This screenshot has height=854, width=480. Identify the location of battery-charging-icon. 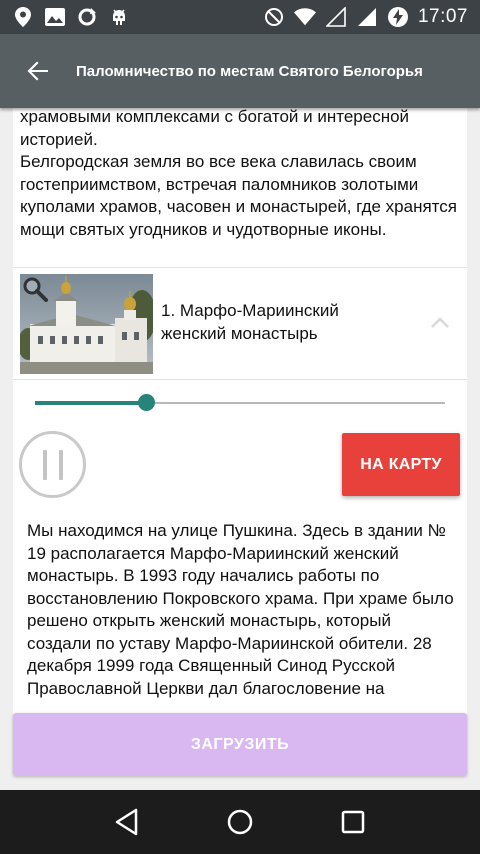
(398, 17).